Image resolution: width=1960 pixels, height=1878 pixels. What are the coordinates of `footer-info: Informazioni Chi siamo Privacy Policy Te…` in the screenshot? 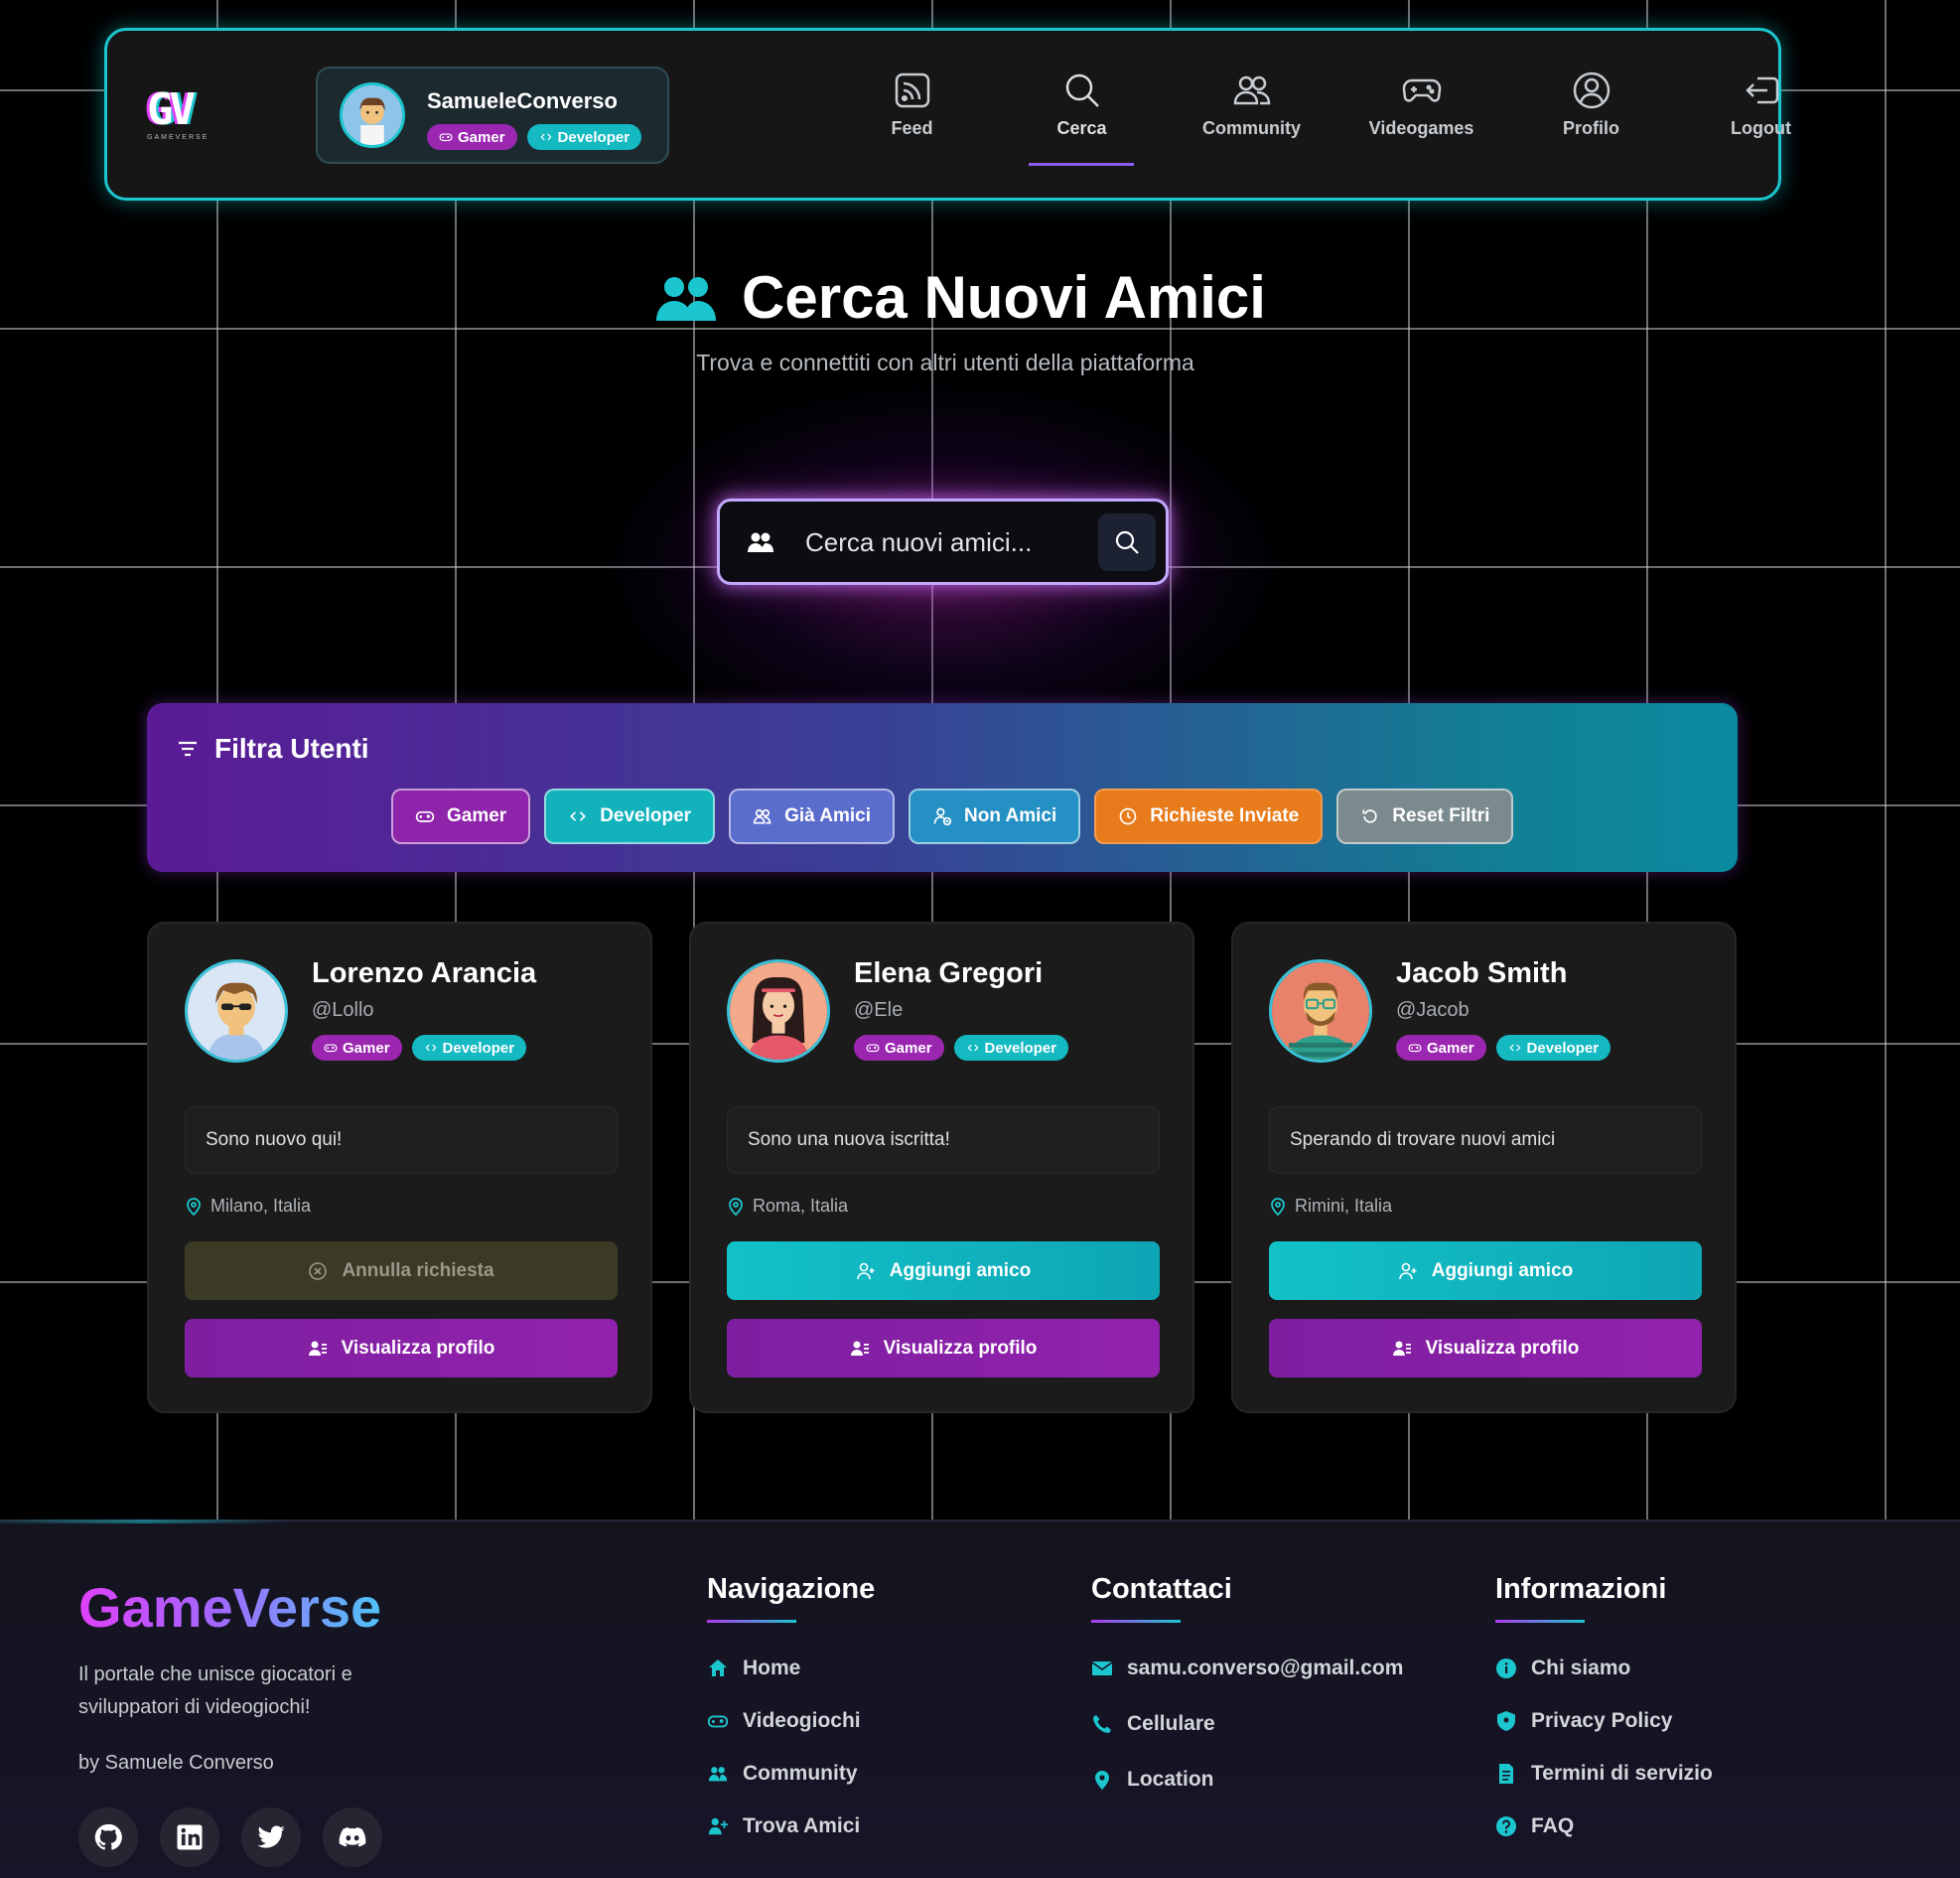 It's located at (1604, 1720).